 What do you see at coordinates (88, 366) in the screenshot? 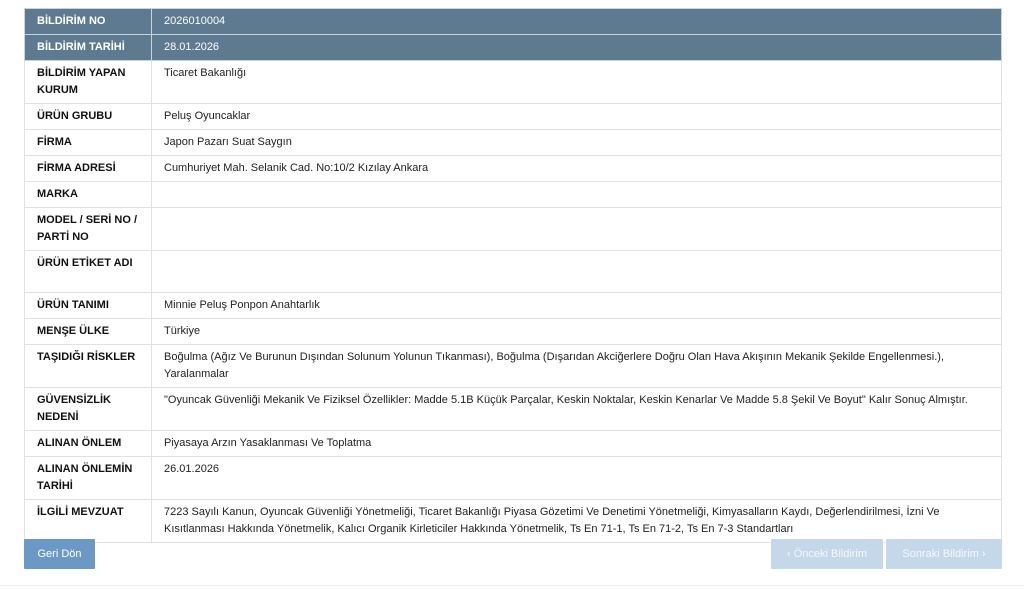
I see `label-risks: TAŞIDIĞI RİSKLER` at bounding box center [88, 366].